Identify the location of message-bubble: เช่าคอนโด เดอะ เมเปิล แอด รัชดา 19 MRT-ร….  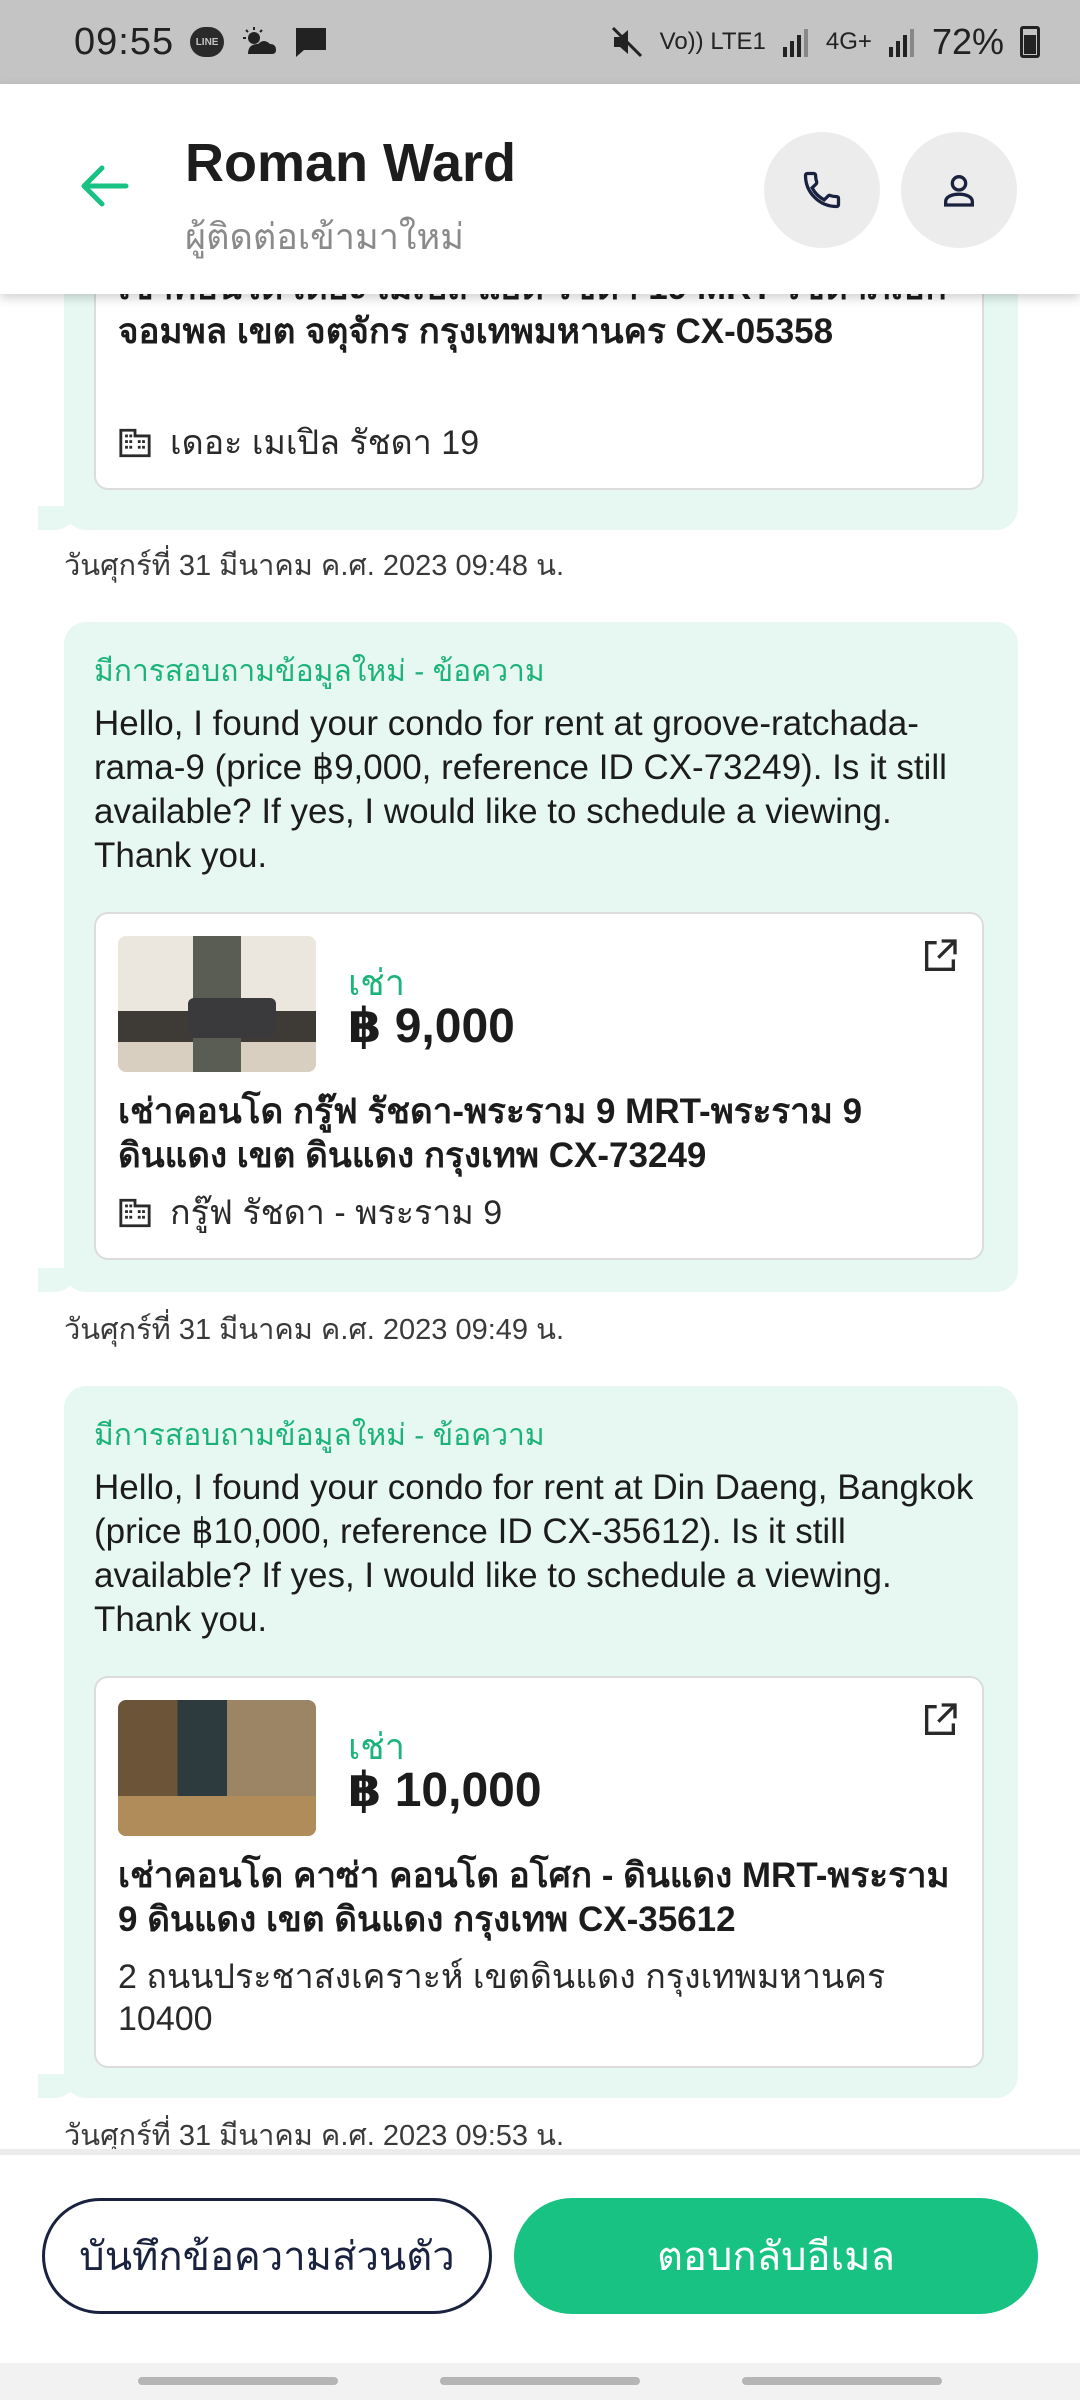
(528, 412).